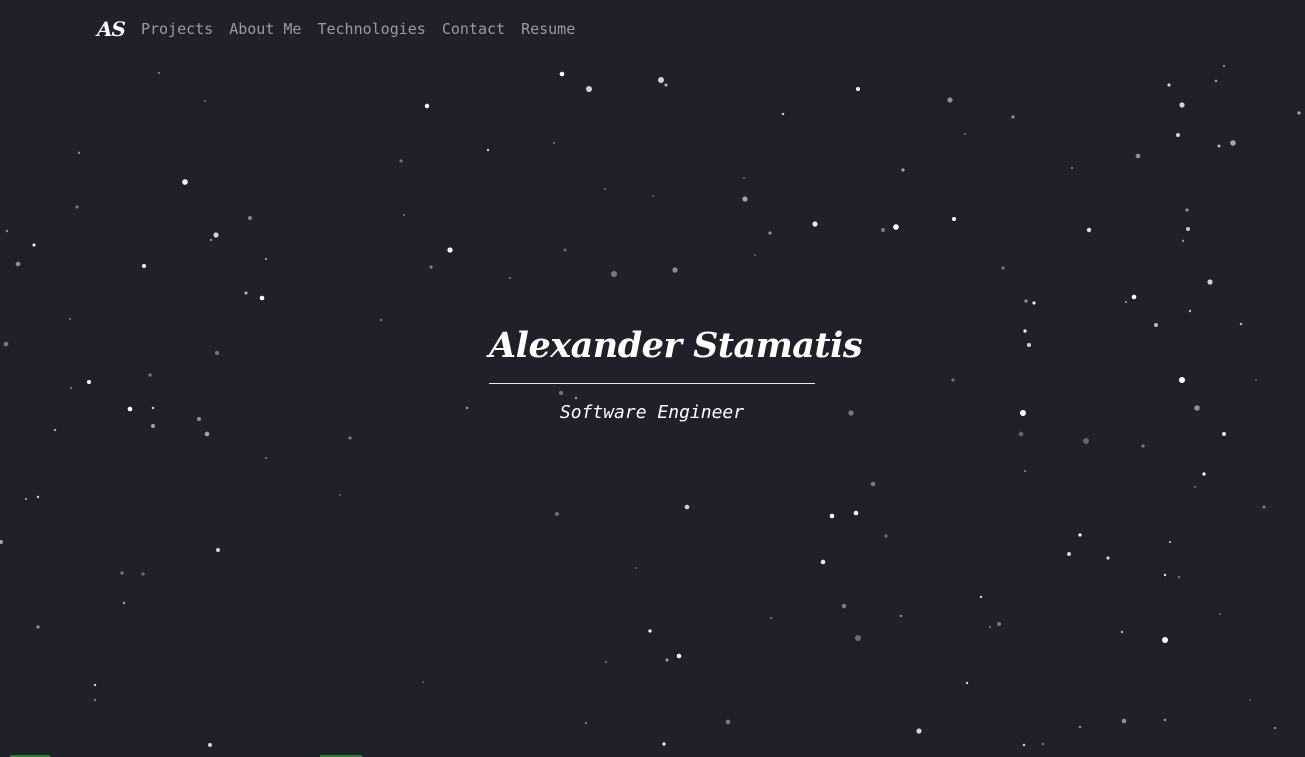  What do you see at coordinates (177, 29) in the screenshot?
I see `nav-link-projects: Projects` at bounding box center [177, 29].